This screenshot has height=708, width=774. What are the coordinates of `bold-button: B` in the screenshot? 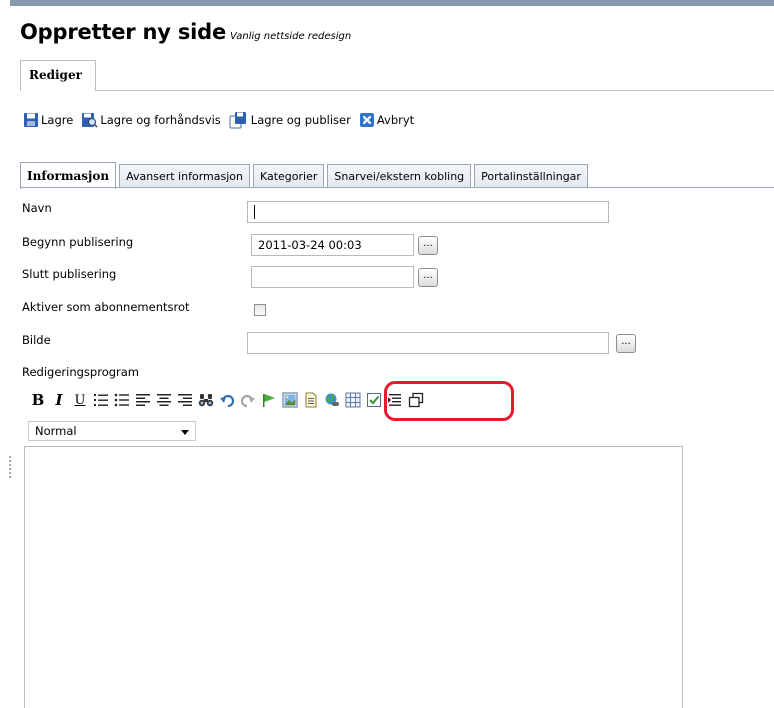 It's located at (38, 400).